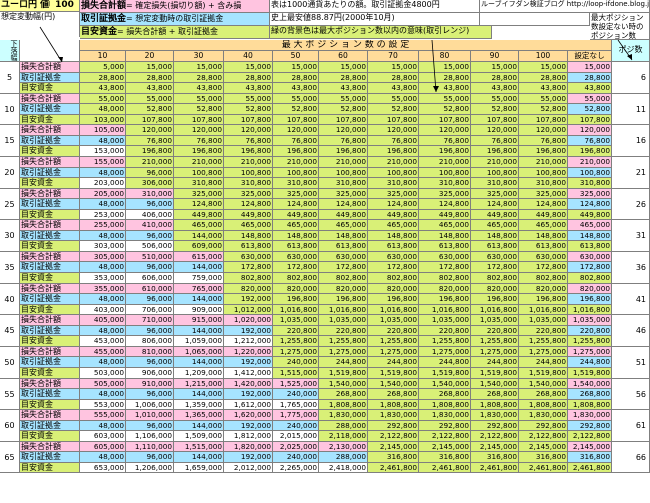 The image size is (650, 503). Describe the element at coordinates (248, 415) in the screenshot. I see `data-cell: 1,620,000` at that location.